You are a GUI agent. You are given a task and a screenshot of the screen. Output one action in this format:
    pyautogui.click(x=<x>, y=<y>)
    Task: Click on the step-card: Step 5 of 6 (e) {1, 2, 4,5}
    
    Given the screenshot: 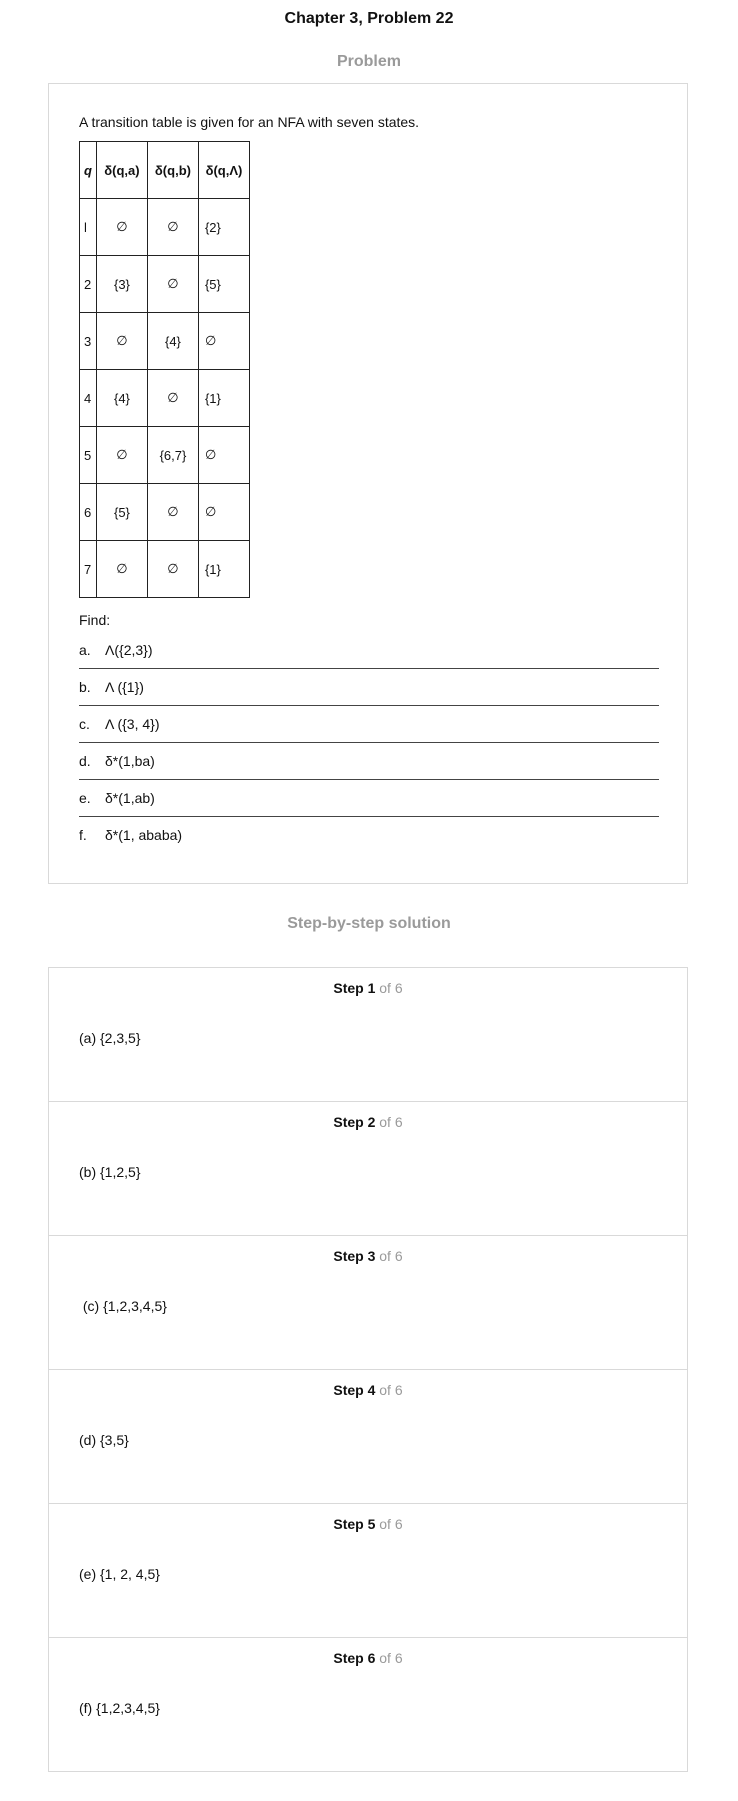 What is the action you would take?
    pyautogui.click(x=368, y=1571)
    